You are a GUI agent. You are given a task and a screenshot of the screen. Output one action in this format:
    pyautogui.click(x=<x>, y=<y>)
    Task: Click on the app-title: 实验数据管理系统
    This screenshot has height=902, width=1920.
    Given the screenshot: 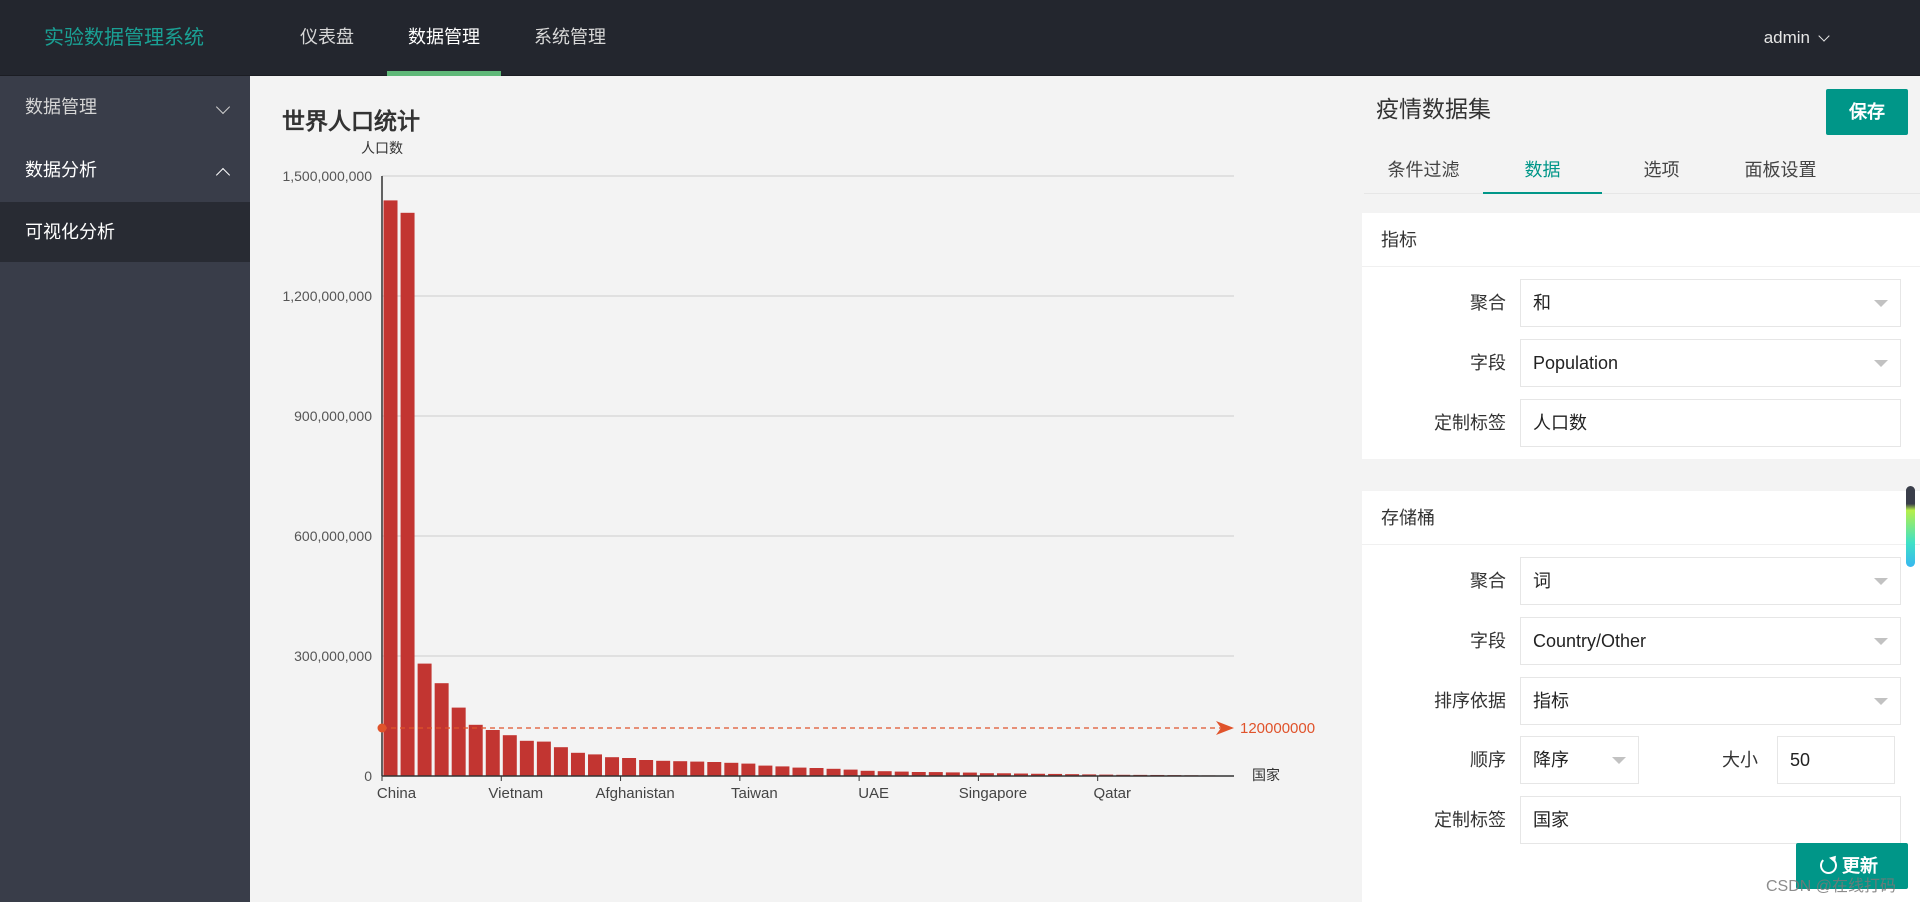 What is the action you would take?
    pyautogui.click(x=124, y=38)
    